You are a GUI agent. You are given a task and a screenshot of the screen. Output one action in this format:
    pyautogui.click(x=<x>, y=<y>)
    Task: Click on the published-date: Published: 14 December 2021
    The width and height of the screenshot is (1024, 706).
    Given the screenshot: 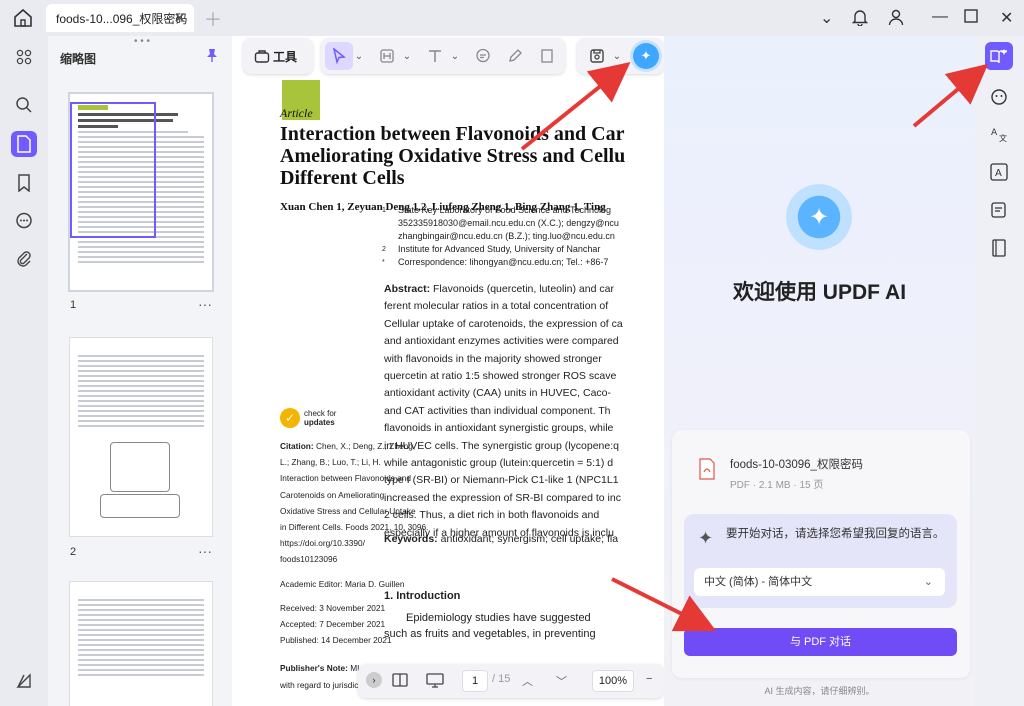 What is the action you would take?
    pyautogui.click(x=336, y=640)
    